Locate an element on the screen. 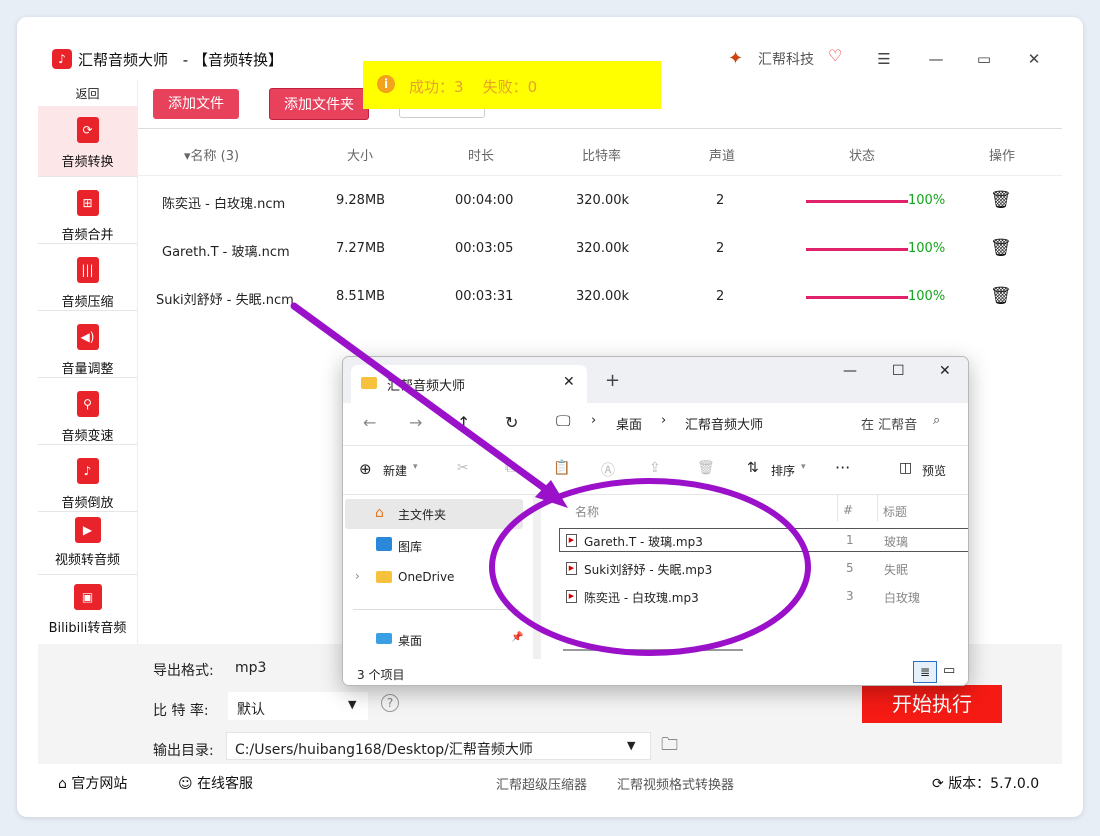  annotation-arrow-line is located at coordinates (424, 401).